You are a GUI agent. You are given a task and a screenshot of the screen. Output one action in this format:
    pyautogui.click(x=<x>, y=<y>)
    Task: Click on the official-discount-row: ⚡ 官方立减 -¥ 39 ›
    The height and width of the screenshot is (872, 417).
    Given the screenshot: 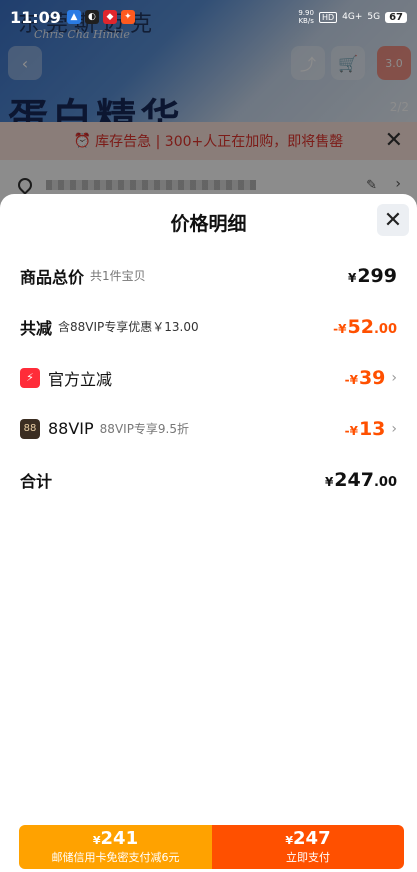 What is the action you would take?
    pyautogui.click(x=208, y=377)
    